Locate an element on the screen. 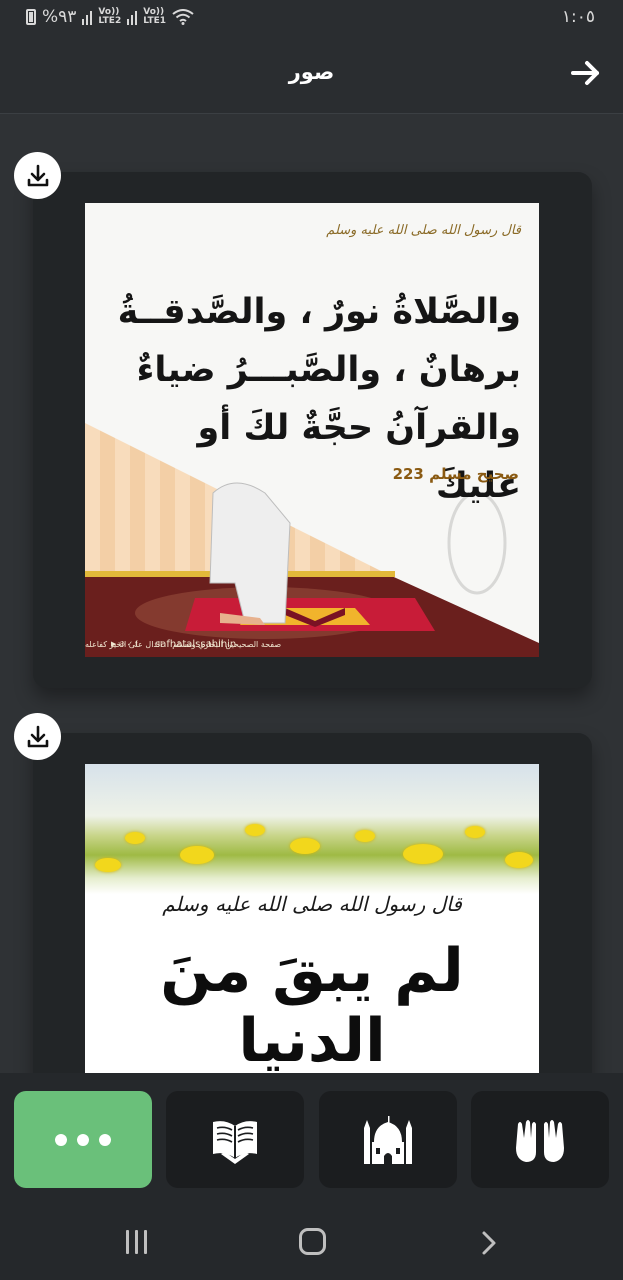  status-icons: %٩٣ Vo)) LTE2 Vo)) LTE1 is located at coordinates (110, 17).